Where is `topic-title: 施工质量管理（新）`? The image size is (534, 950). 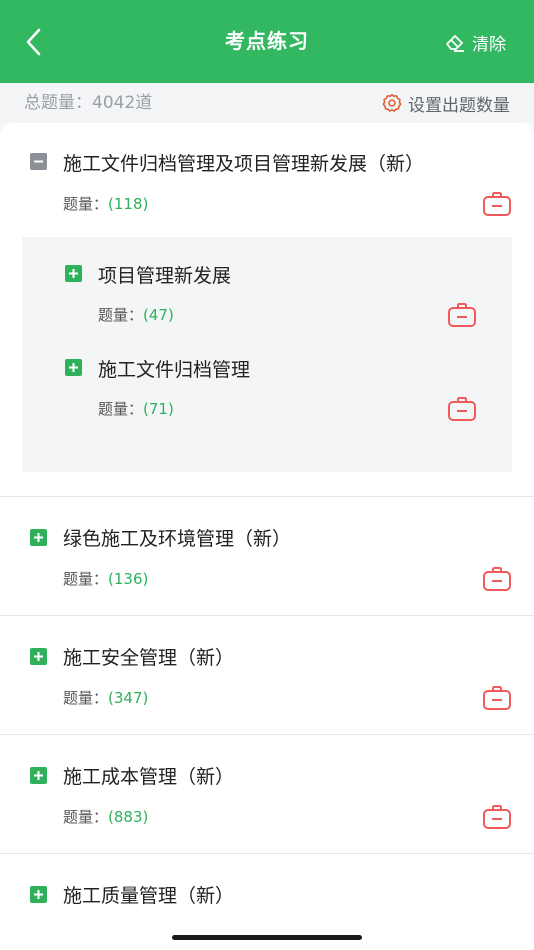
topic-title: 施工质量管理（新） is located at coordinates (149, 896).